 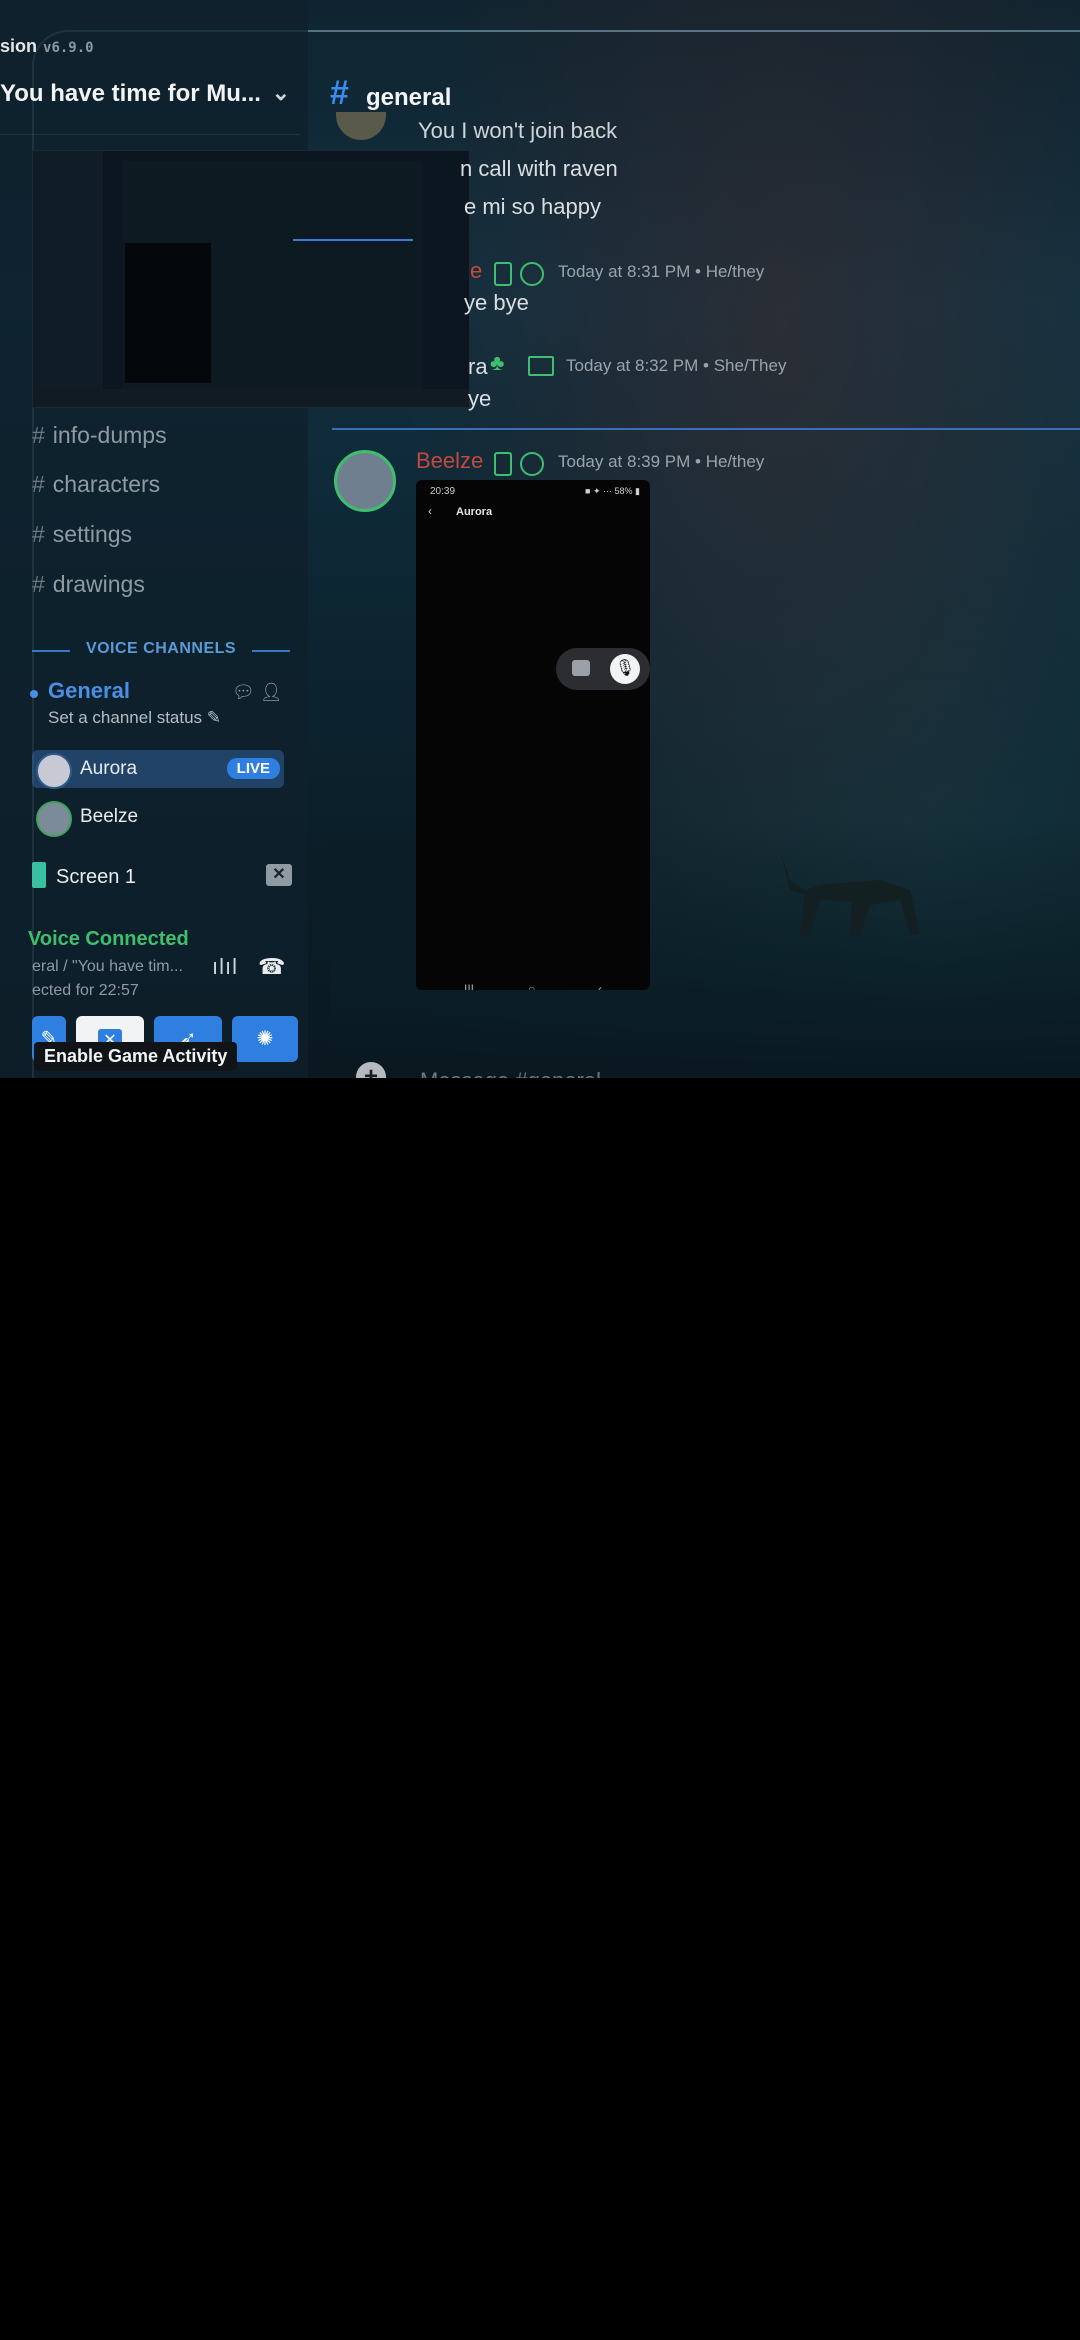 I want to click on call-controls-pill: 🎙︎, so click(x=603, y=669).